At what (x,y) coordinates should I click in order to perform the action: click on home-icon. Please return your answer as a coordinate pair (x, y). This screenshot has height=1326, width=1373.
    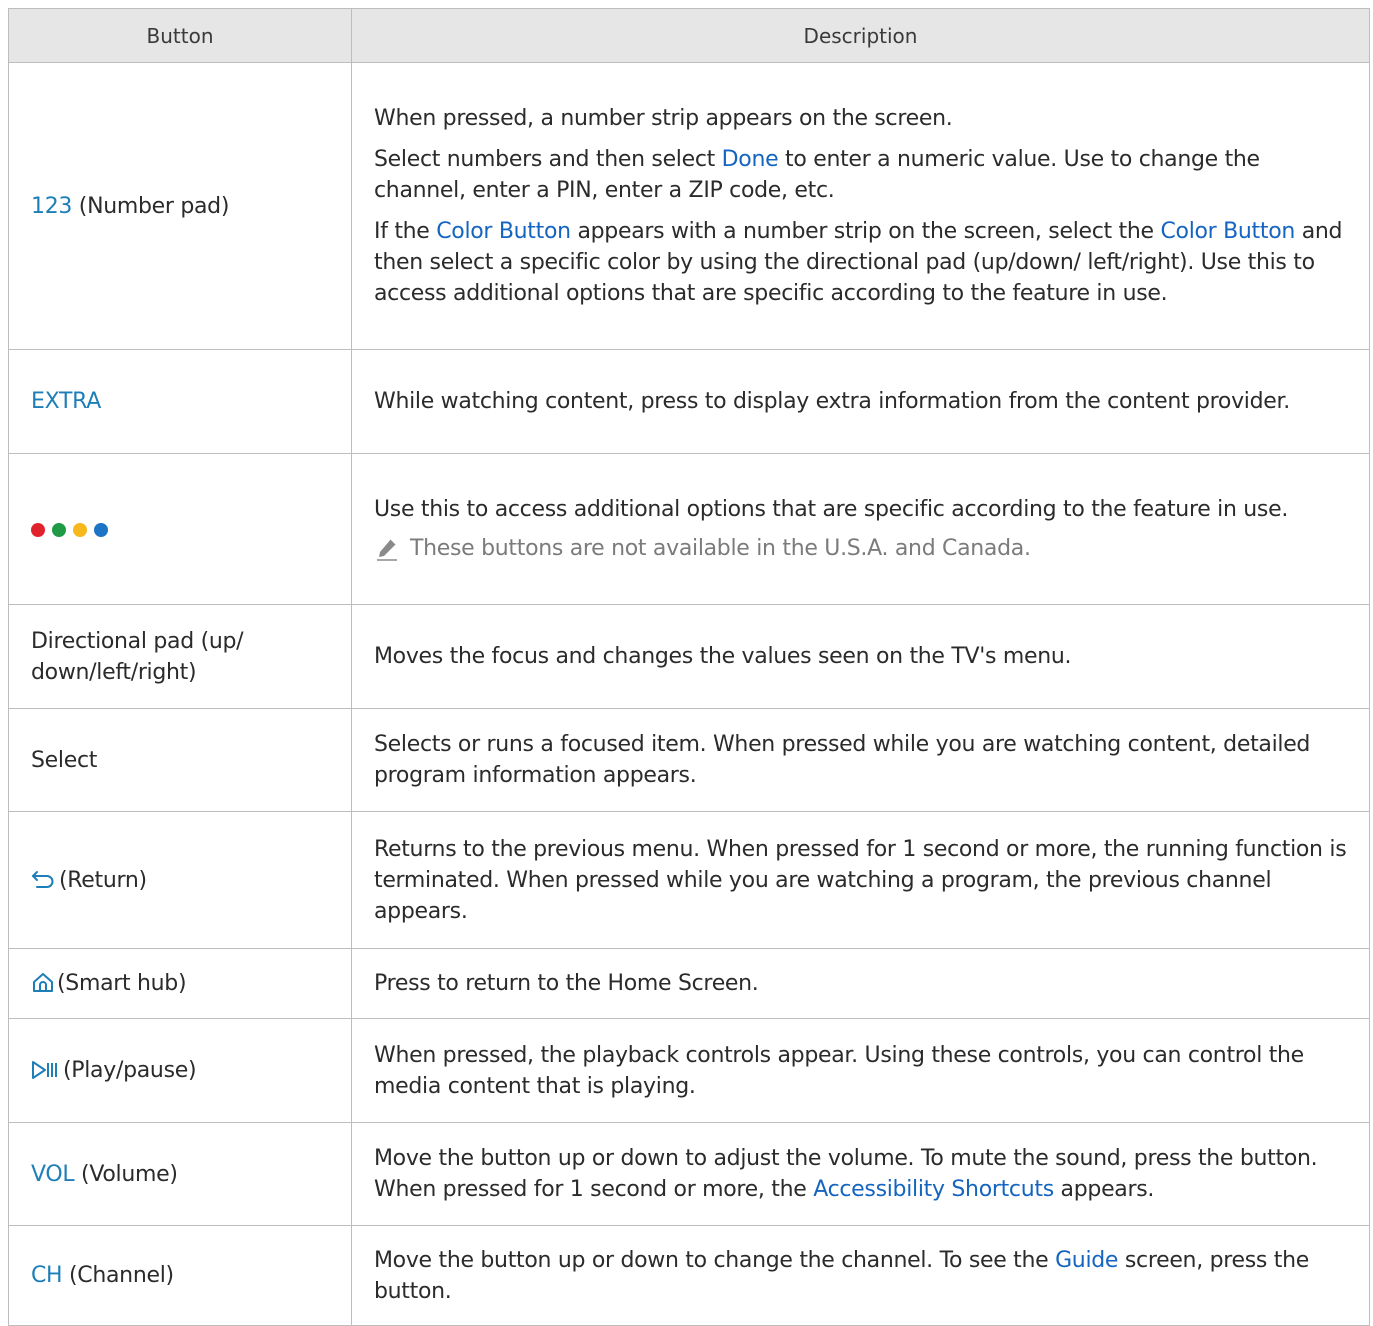
    Looking at the image, I should click on (43, 982).